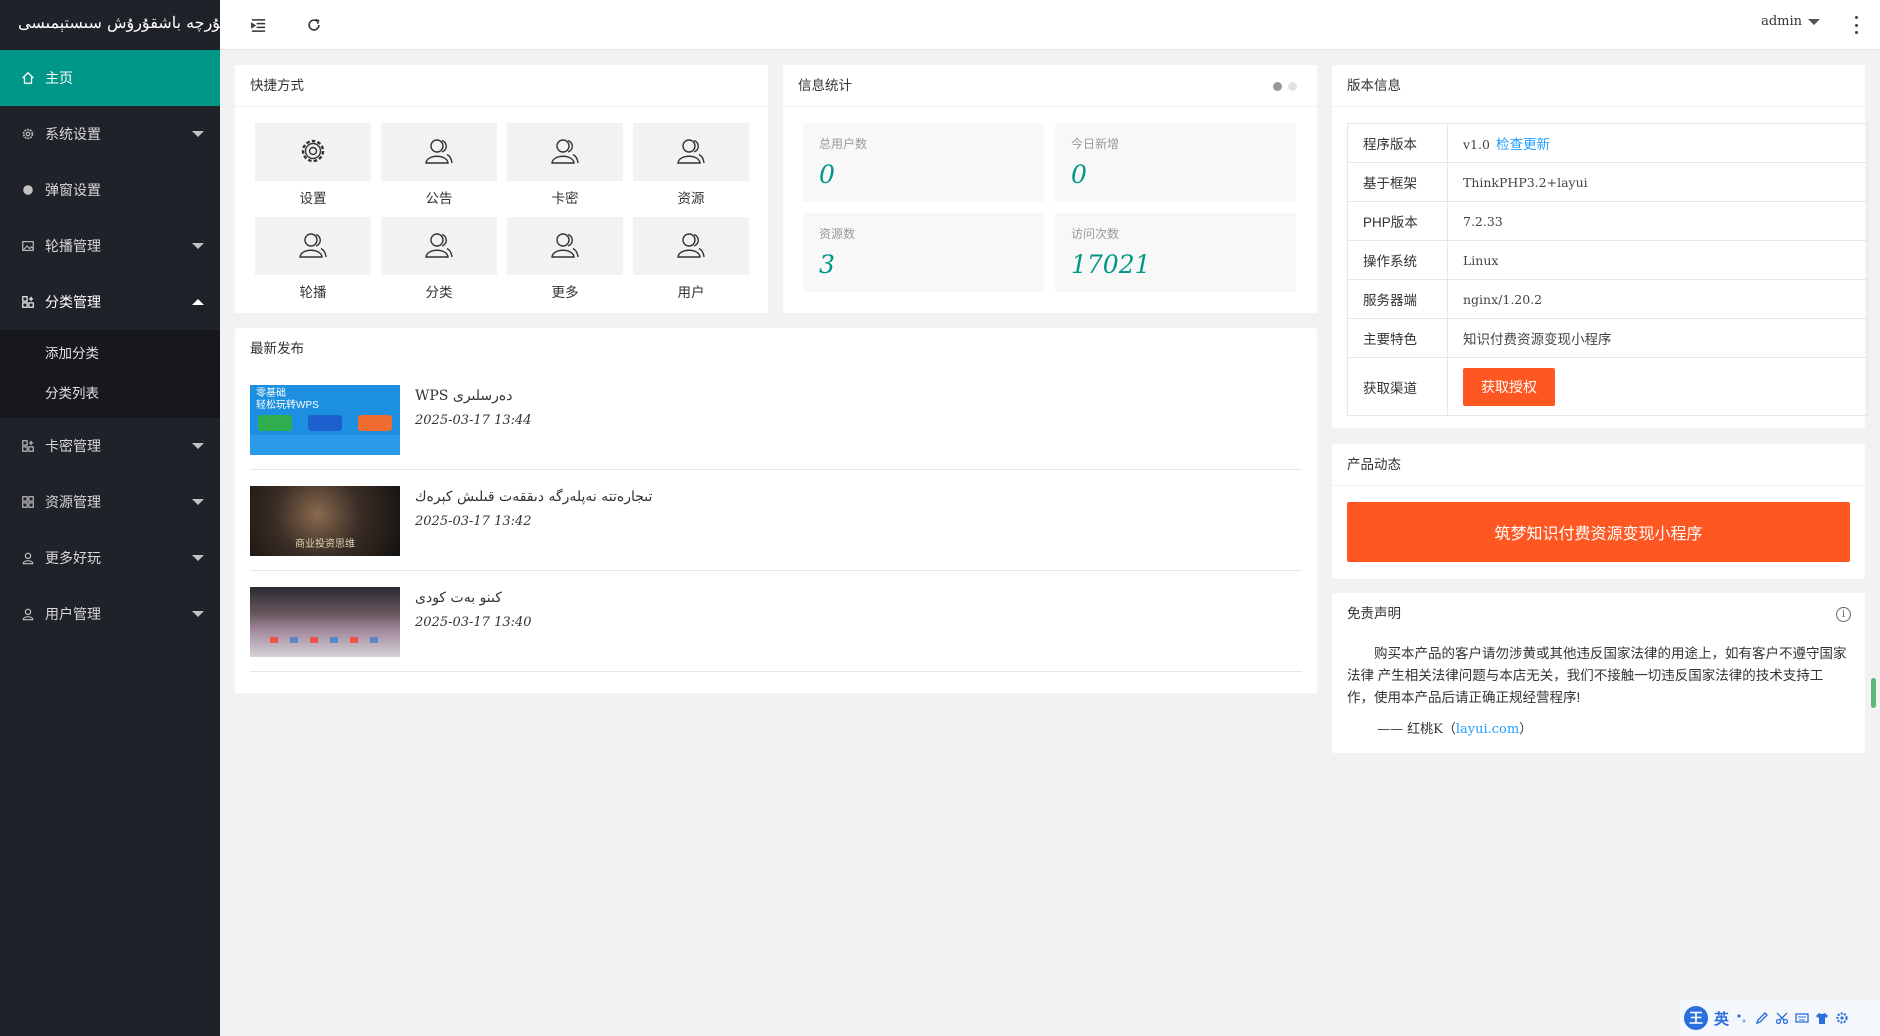  I want to click on shortcut-label: 分类, so click(439, 292).